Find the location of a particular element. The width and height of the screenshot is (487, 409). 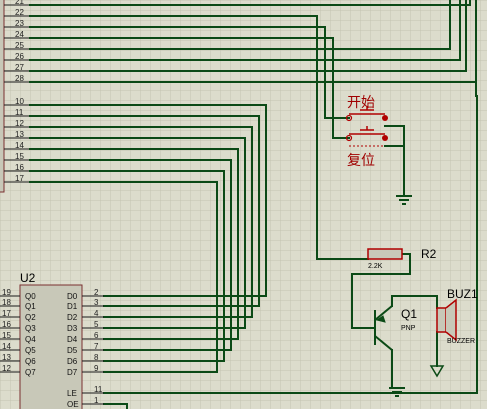

mcu-pin-number: 23 is located at coordinates (19, 23).